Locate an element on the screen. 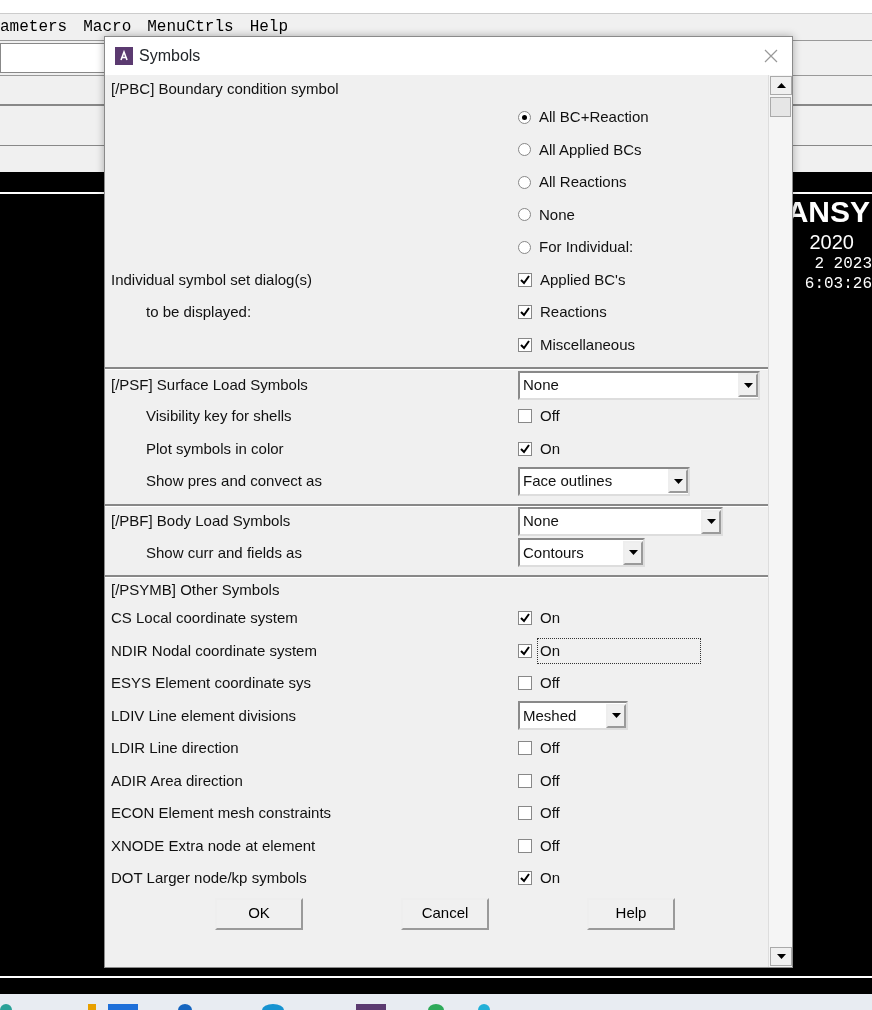 The width and height of the screenshot is (872, 1010). date-text: 2 2023 is located at coordinates (843, 264).